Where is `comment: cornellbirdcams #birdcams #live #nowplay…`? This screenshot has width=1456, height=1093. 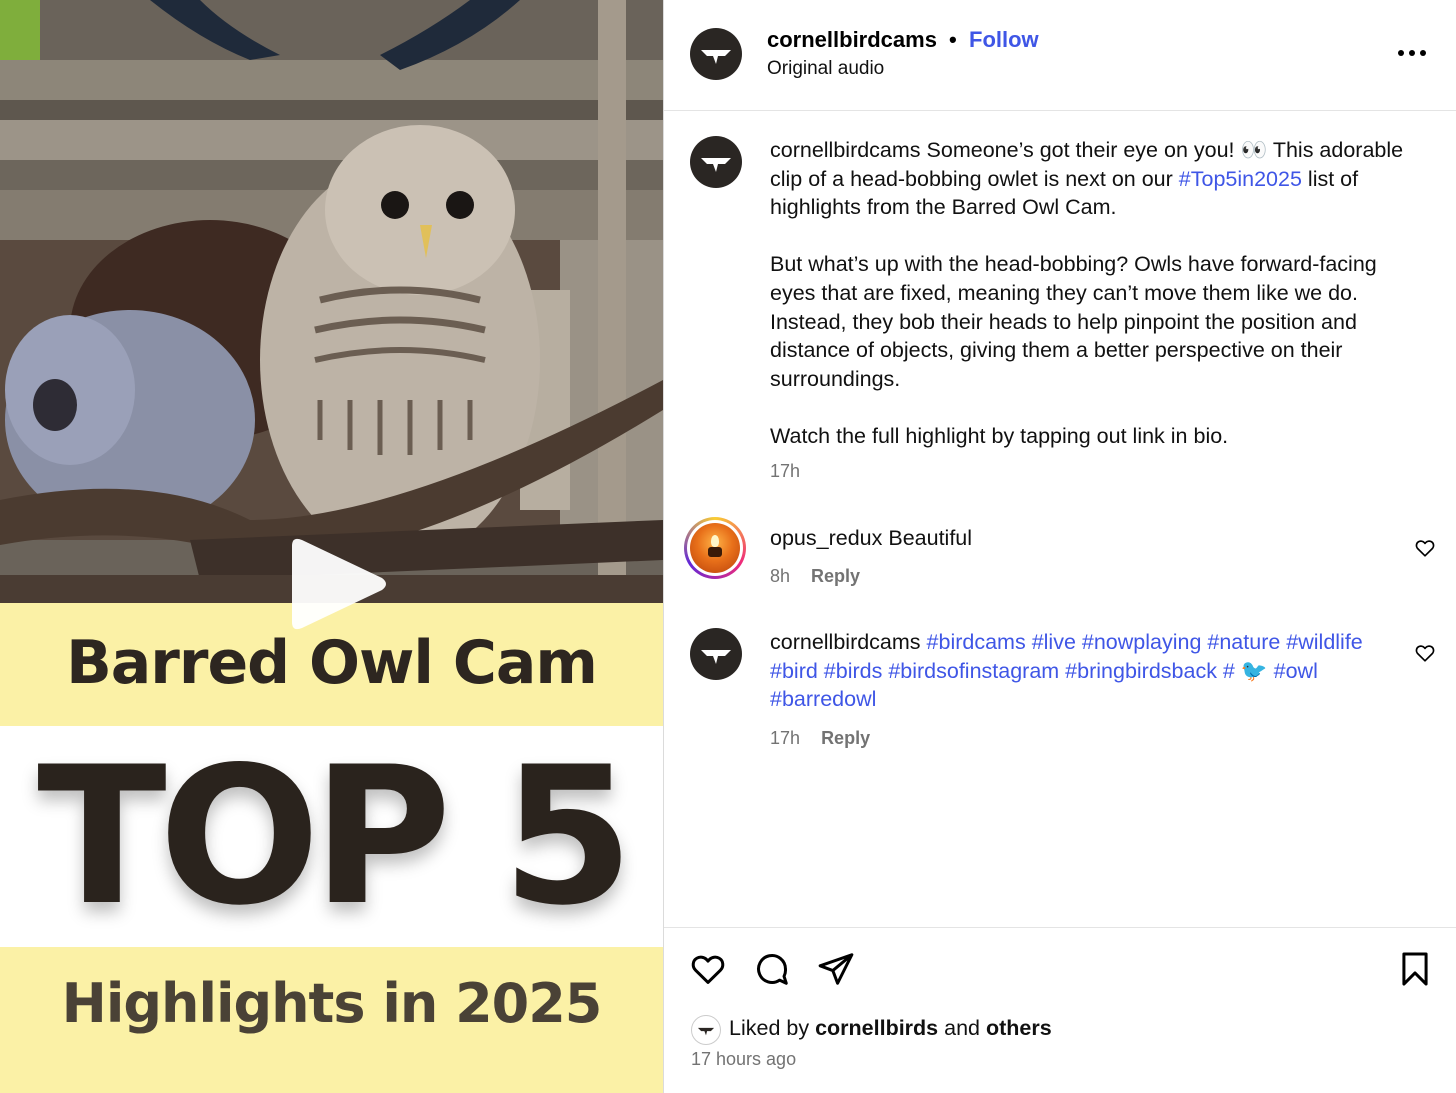
comment: cornellbirdcams #birdcams #live #nowplay… is located at coordinates (1080, 671).